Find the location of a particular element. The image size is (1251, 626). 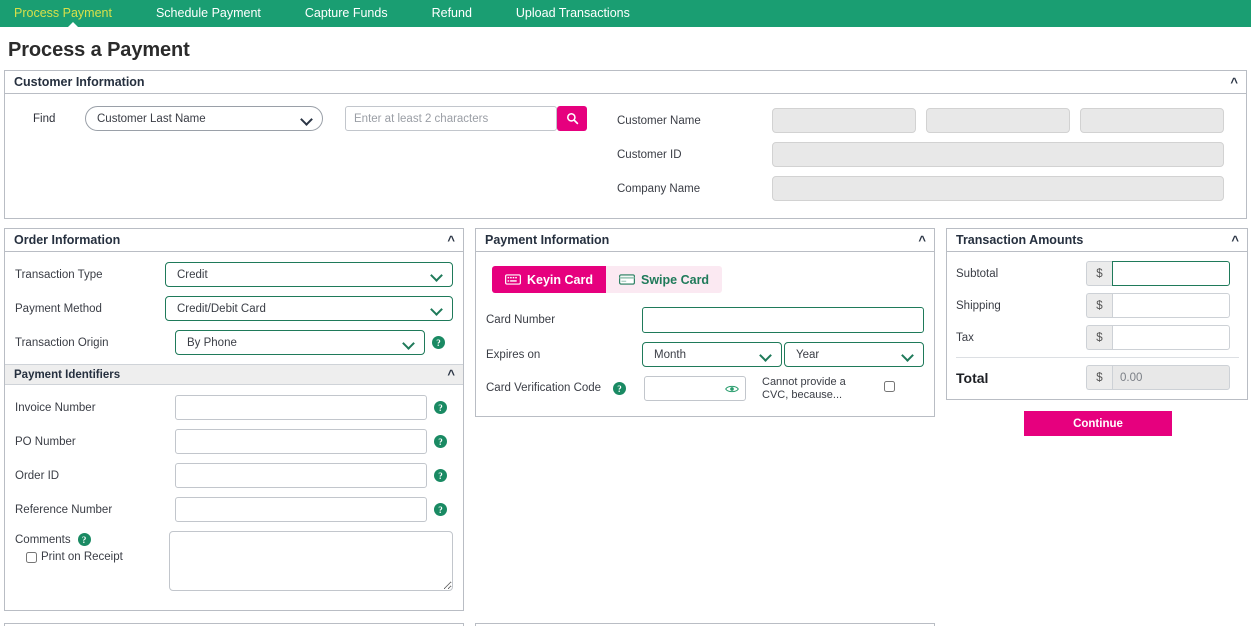

swipe-card-tab: Swipe Card is located at coordinates (664, 279).